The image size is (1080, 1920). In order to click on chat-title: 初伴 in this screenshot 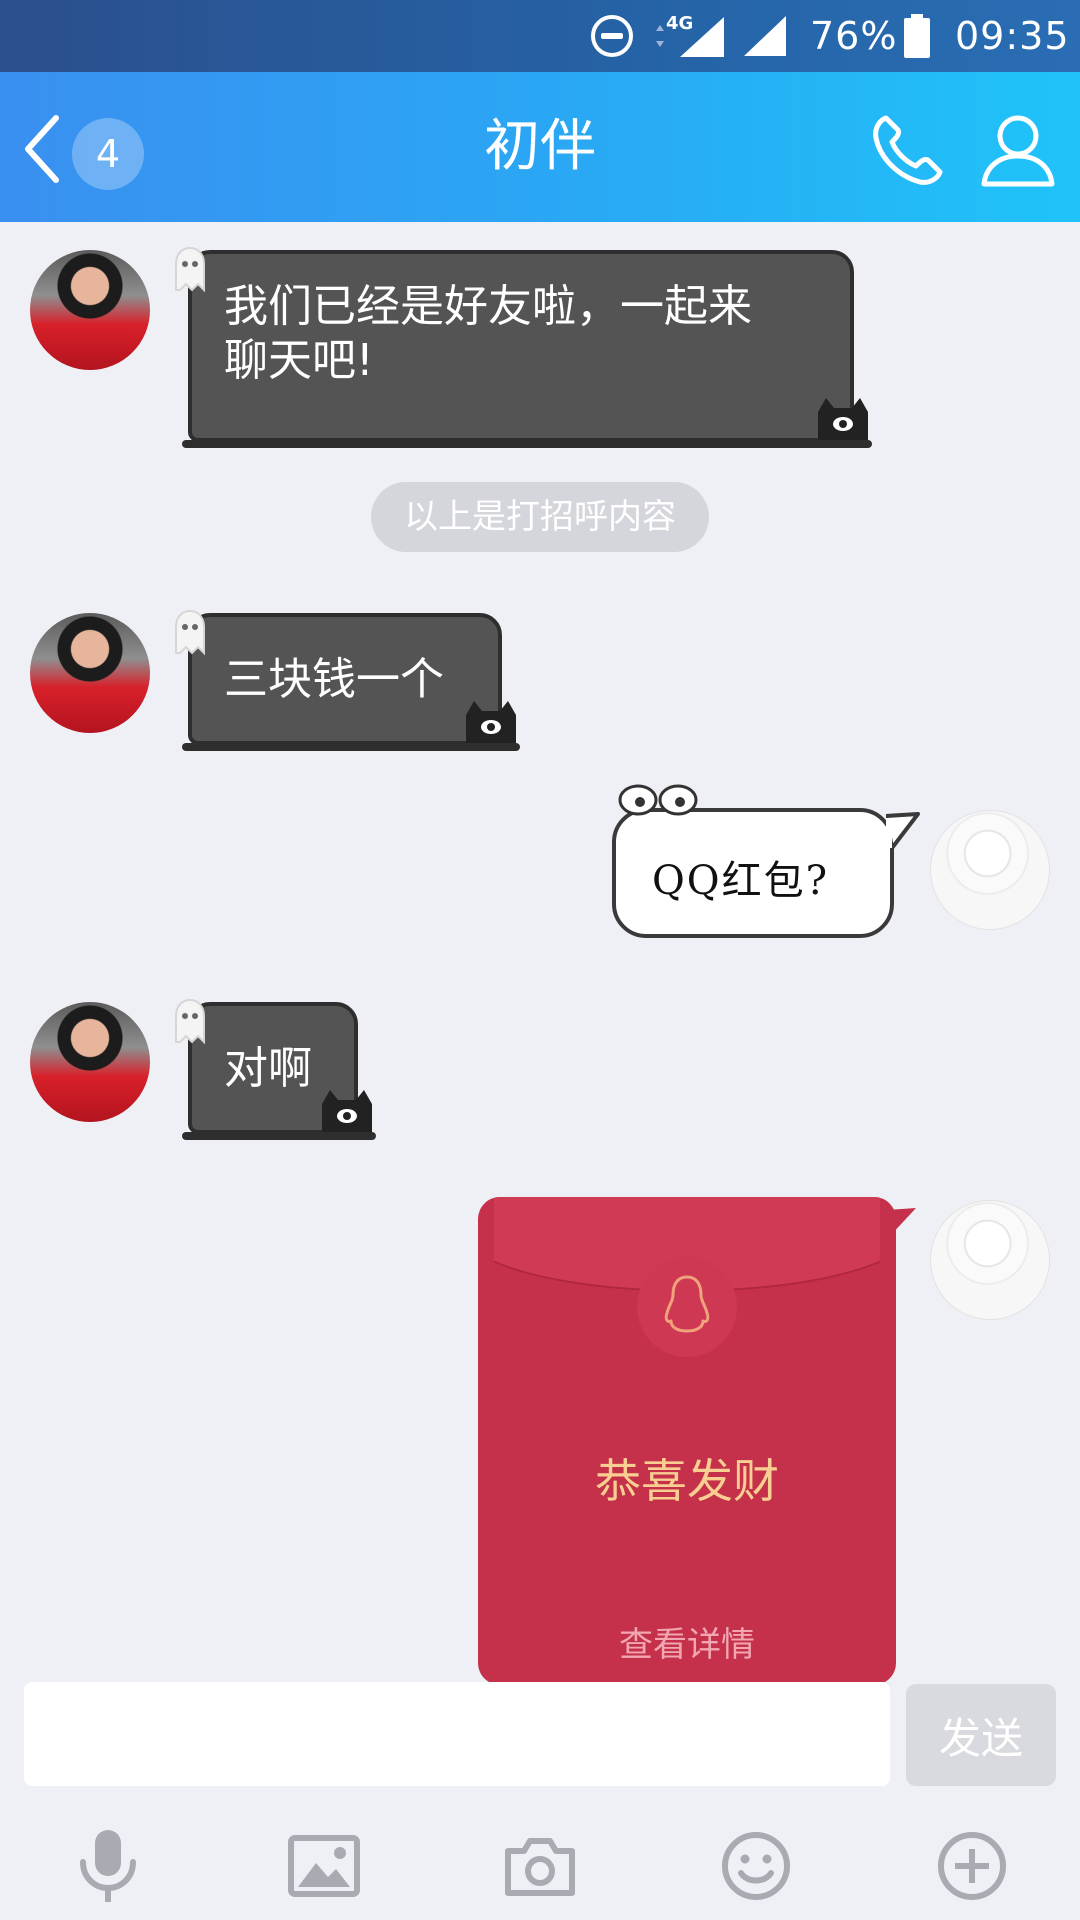, I will do `click(540, 146)`.